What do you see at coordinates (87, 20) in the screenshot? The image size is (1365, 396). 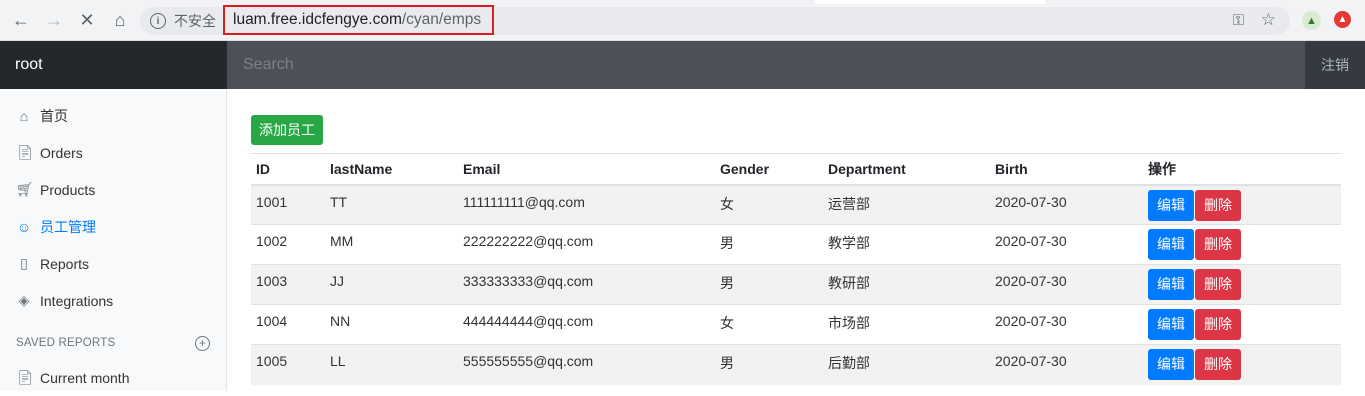 I see `stop-loading-icon: ✕` at bounding box center [87, 20].